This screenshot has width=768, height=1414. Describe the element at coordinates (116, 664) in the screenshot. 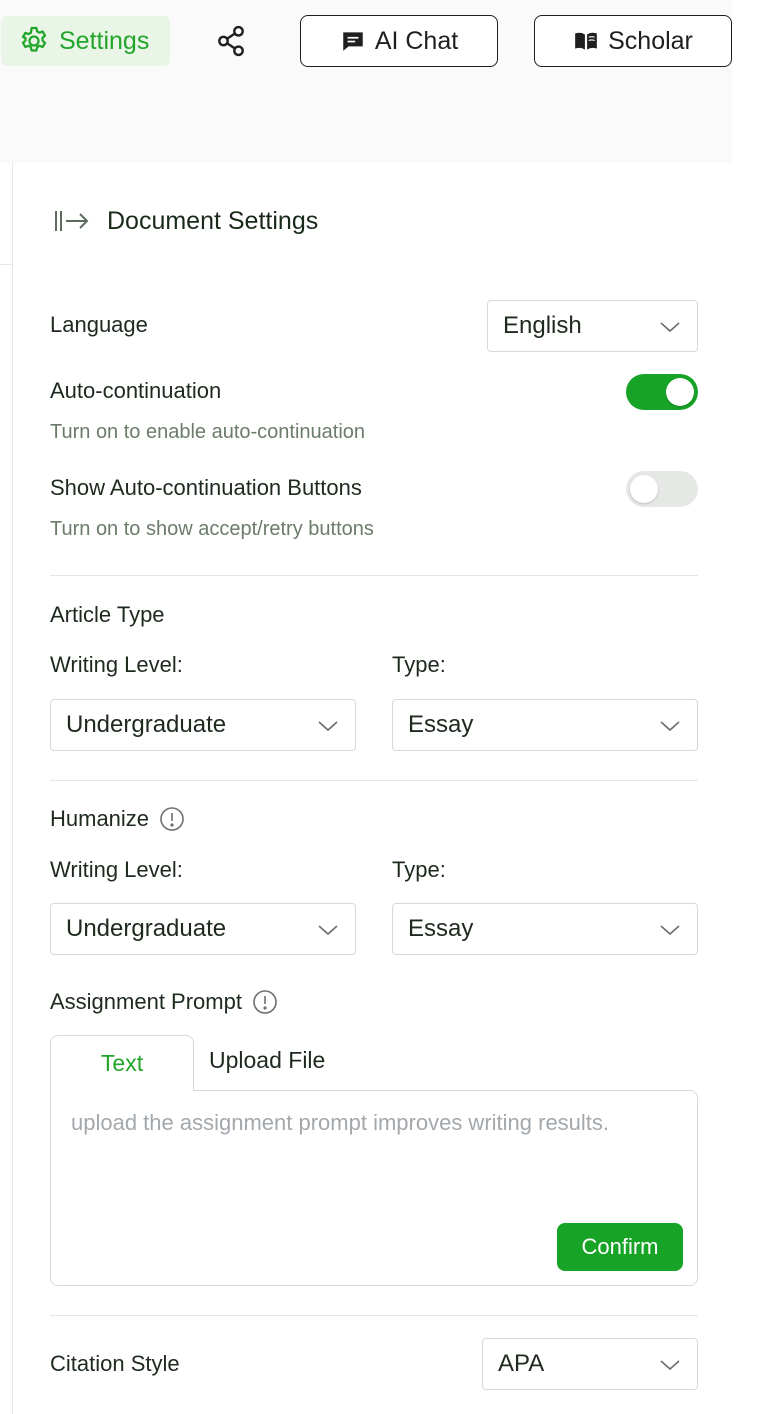

I see `article-writing-level-label: Writing Level:` at that location.